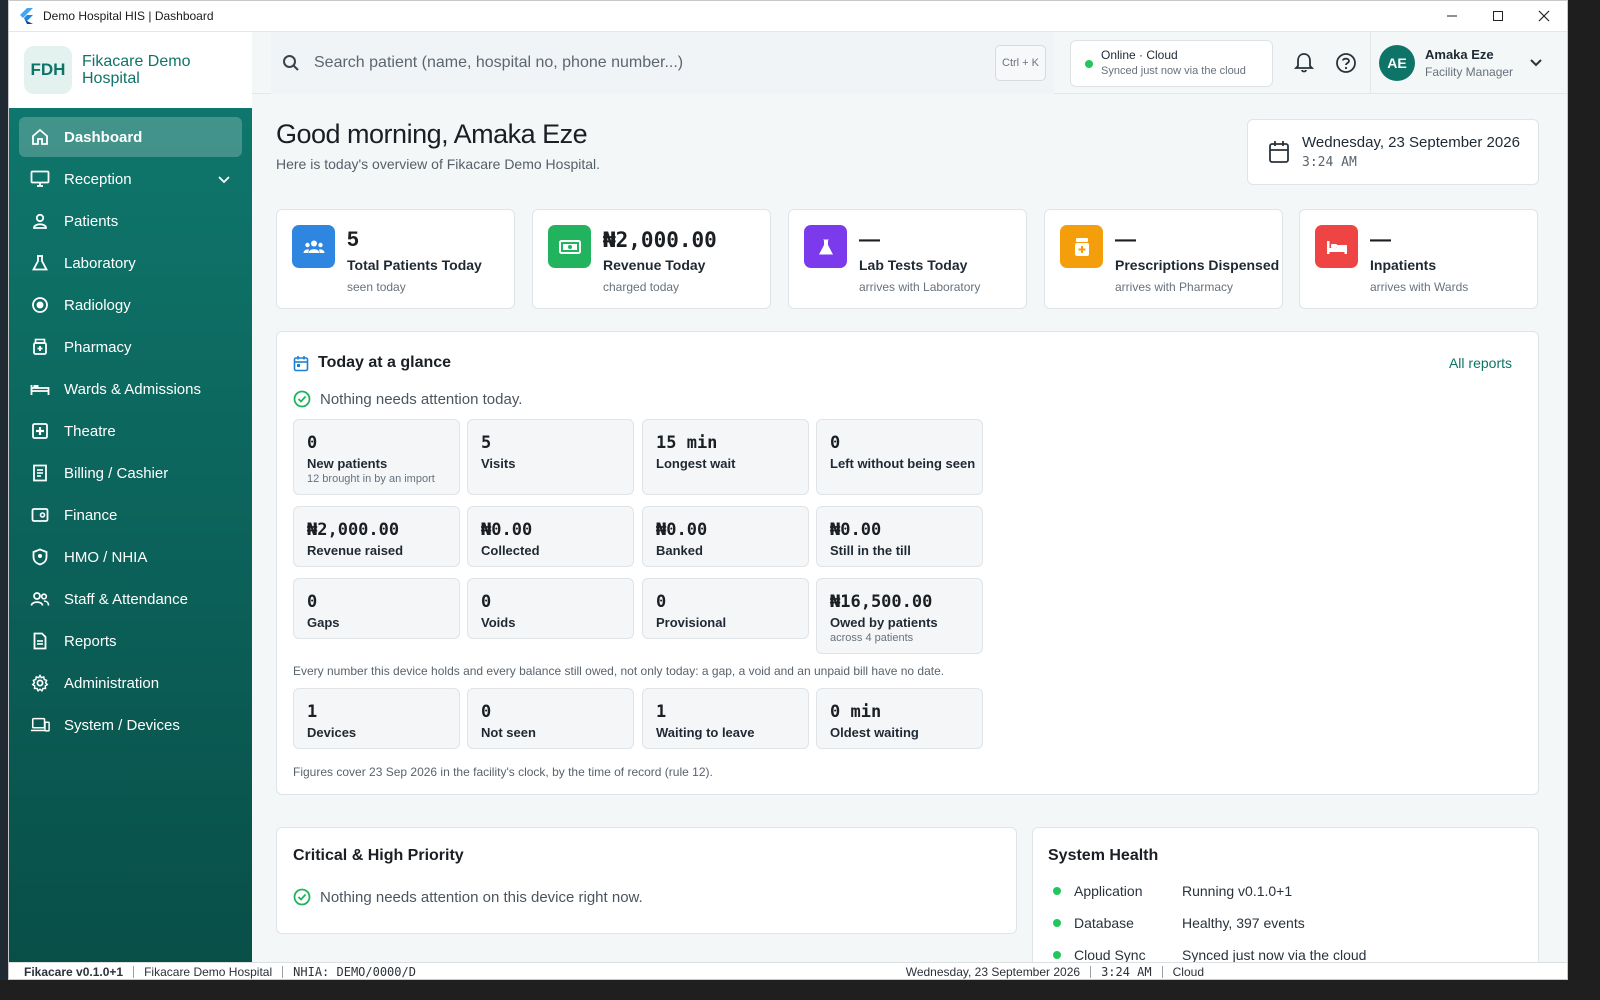  I want to click on sidebar-item-label: Laboratory, so click(100, 263).